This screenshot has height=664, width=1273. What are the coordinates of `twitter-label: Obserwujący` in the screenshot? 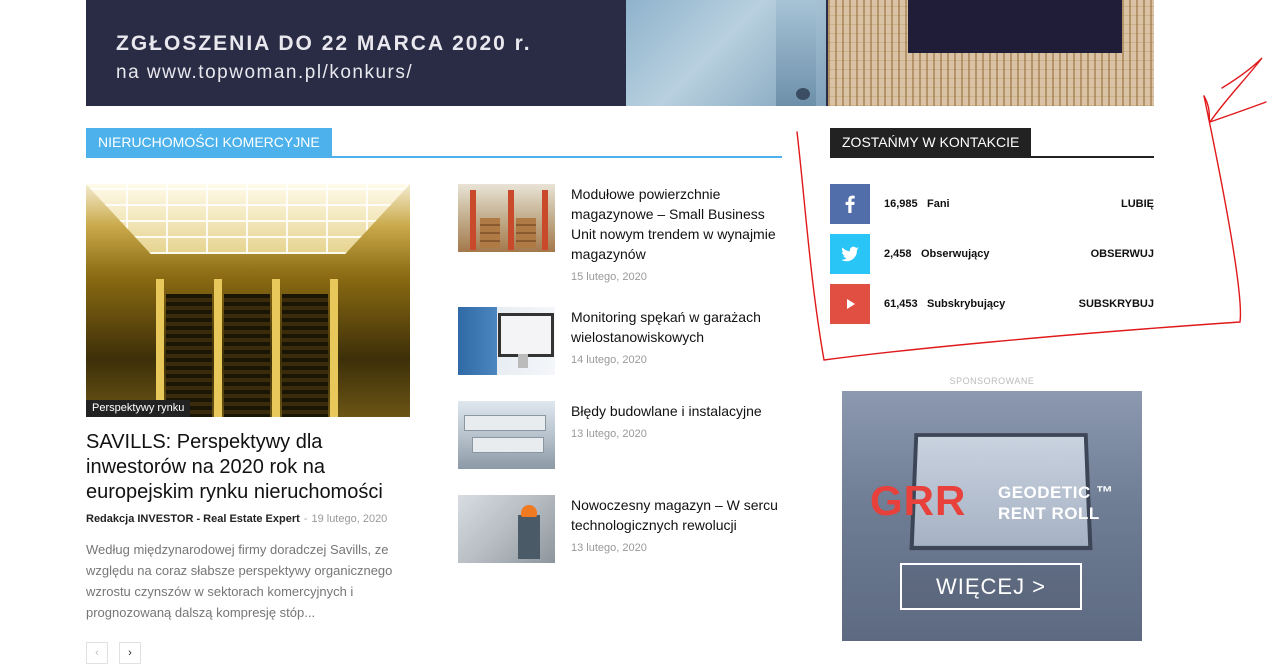 It's located at (955, 254).